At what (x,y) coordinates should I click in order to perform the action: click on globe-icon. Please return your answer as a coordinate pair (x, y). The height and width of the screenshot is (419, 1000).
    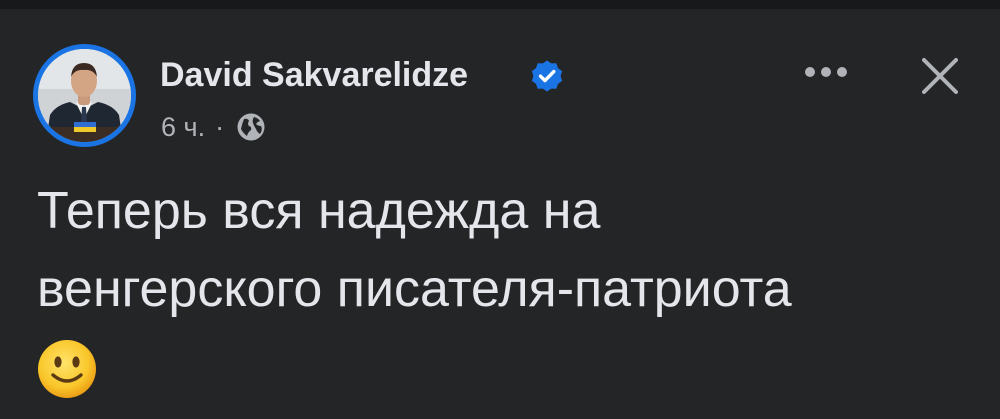
    Looking at the image, I should click on (251, 127).